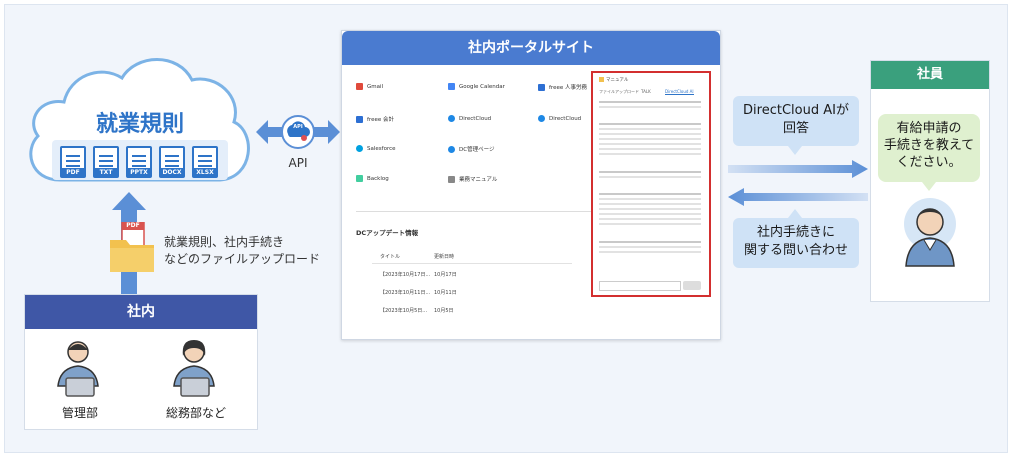 The height and width of the screenshot is (457, 1012). Describe the element at coordinates (369, 86) in the screenshot. I see `link-gmail: Gmail` at that location.